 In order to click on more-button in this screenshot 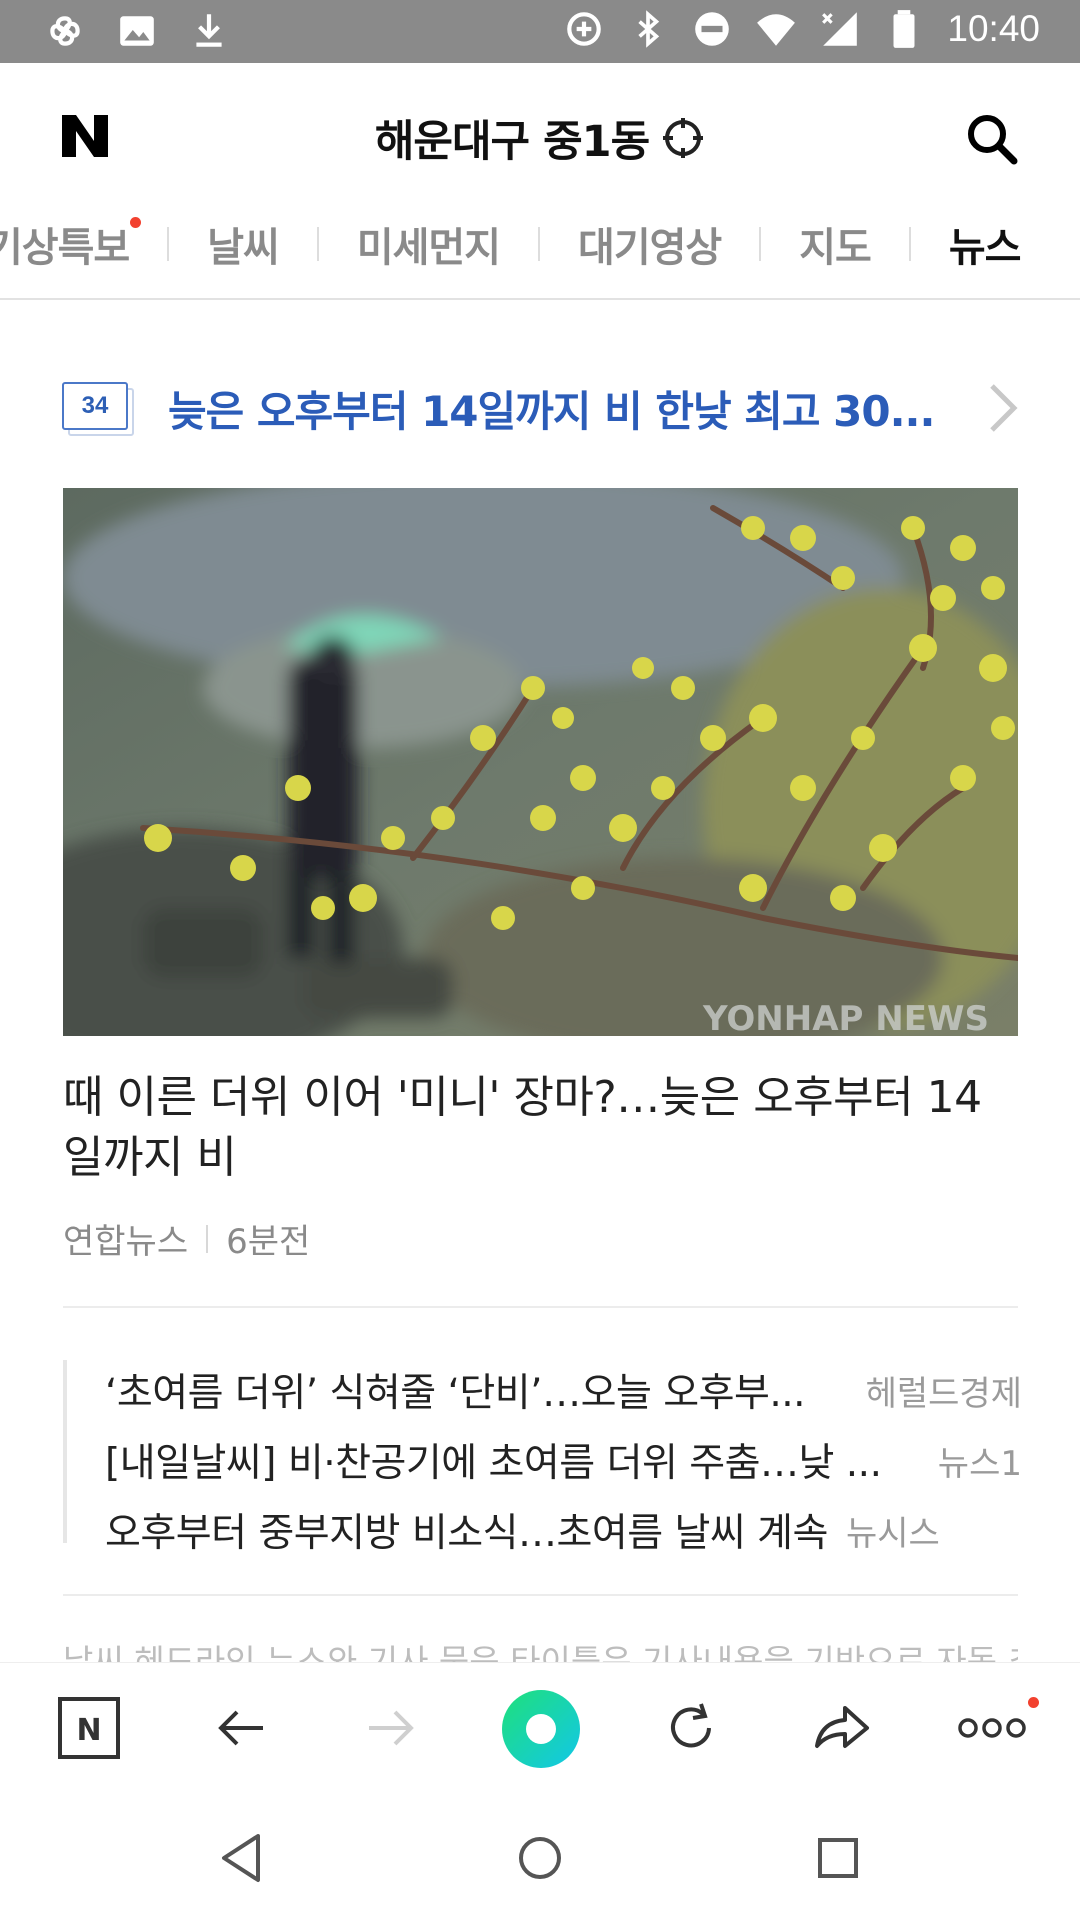, I will do `click(992, 1728)`.